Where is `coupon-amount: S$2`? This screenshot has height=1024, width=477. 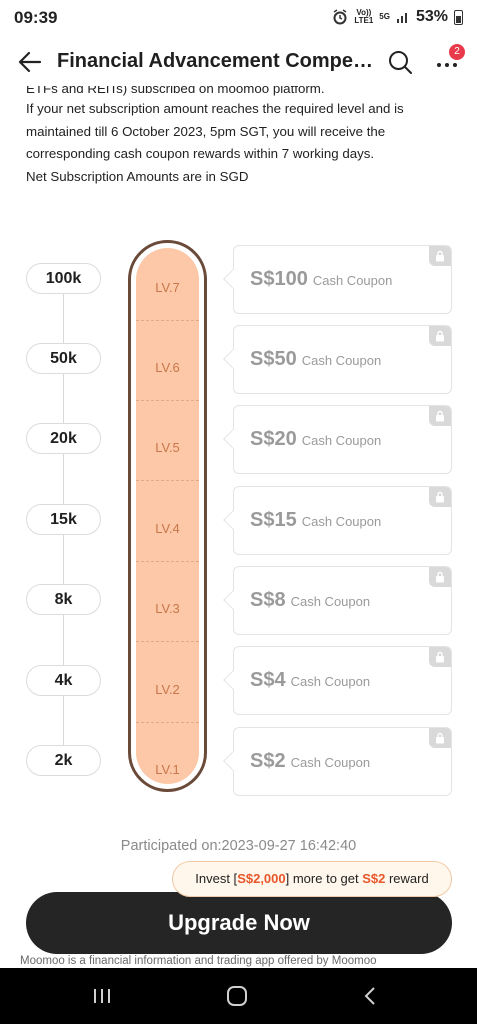
coupon-amount: S$2 is located at coordinates (268, 761).